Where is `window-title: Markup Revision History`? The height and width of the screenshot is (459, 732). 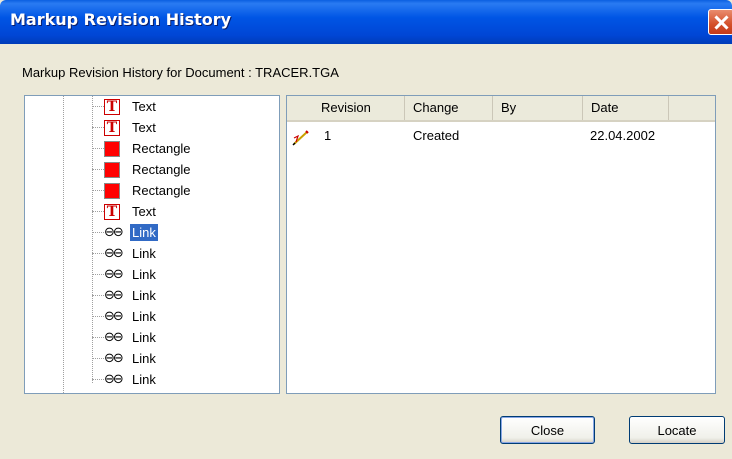 window-title: Markup Revision History is located at coordinates (121, 19).